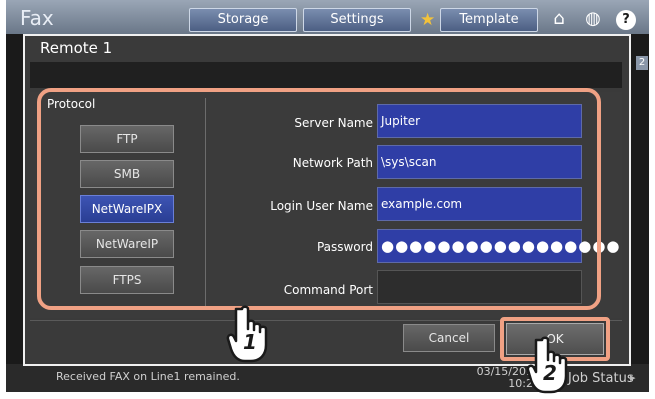  What do you see at coordinates (243, 20) in the screenshot?
I see `storage-tab: Storage` at bounding box center [243, 20].